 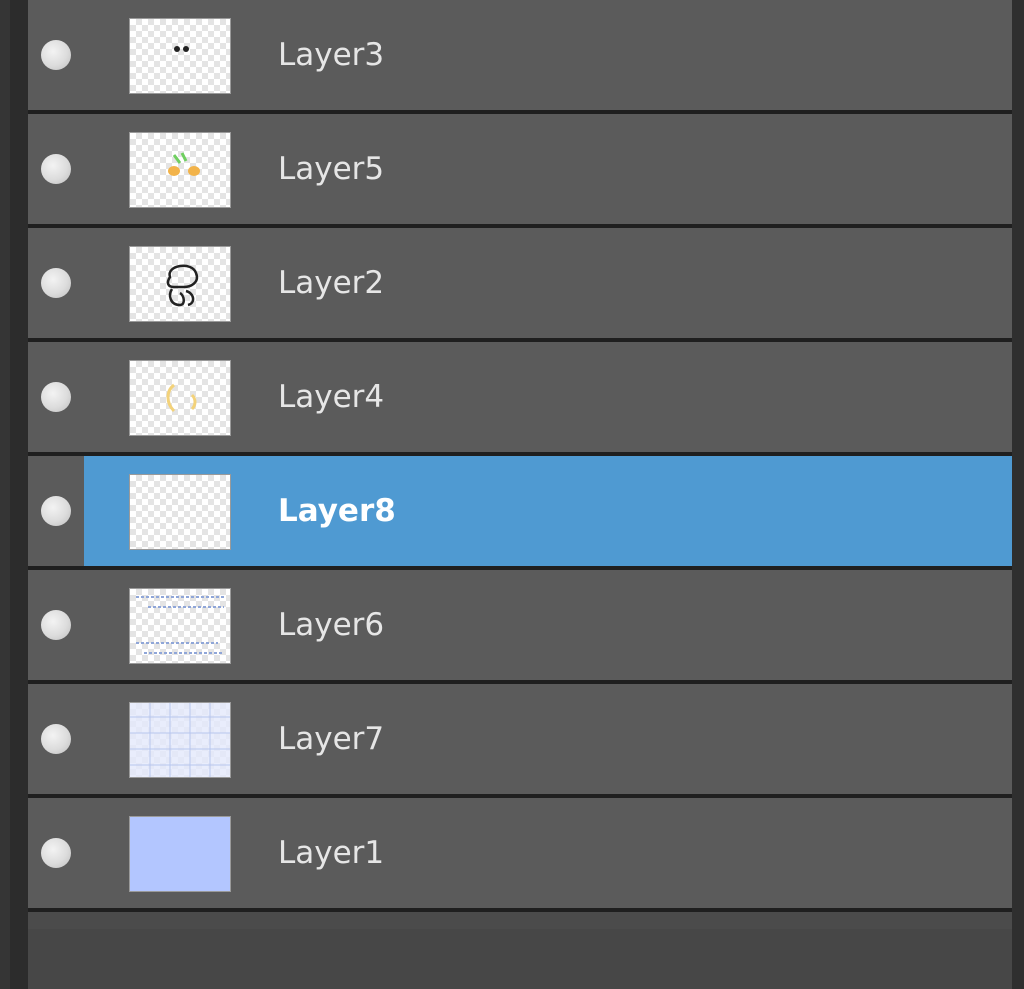 What do you see at coordinates (19, 494) in the screenshot?
I see `left-scrollbar-track` at bounding box center [19, 494].